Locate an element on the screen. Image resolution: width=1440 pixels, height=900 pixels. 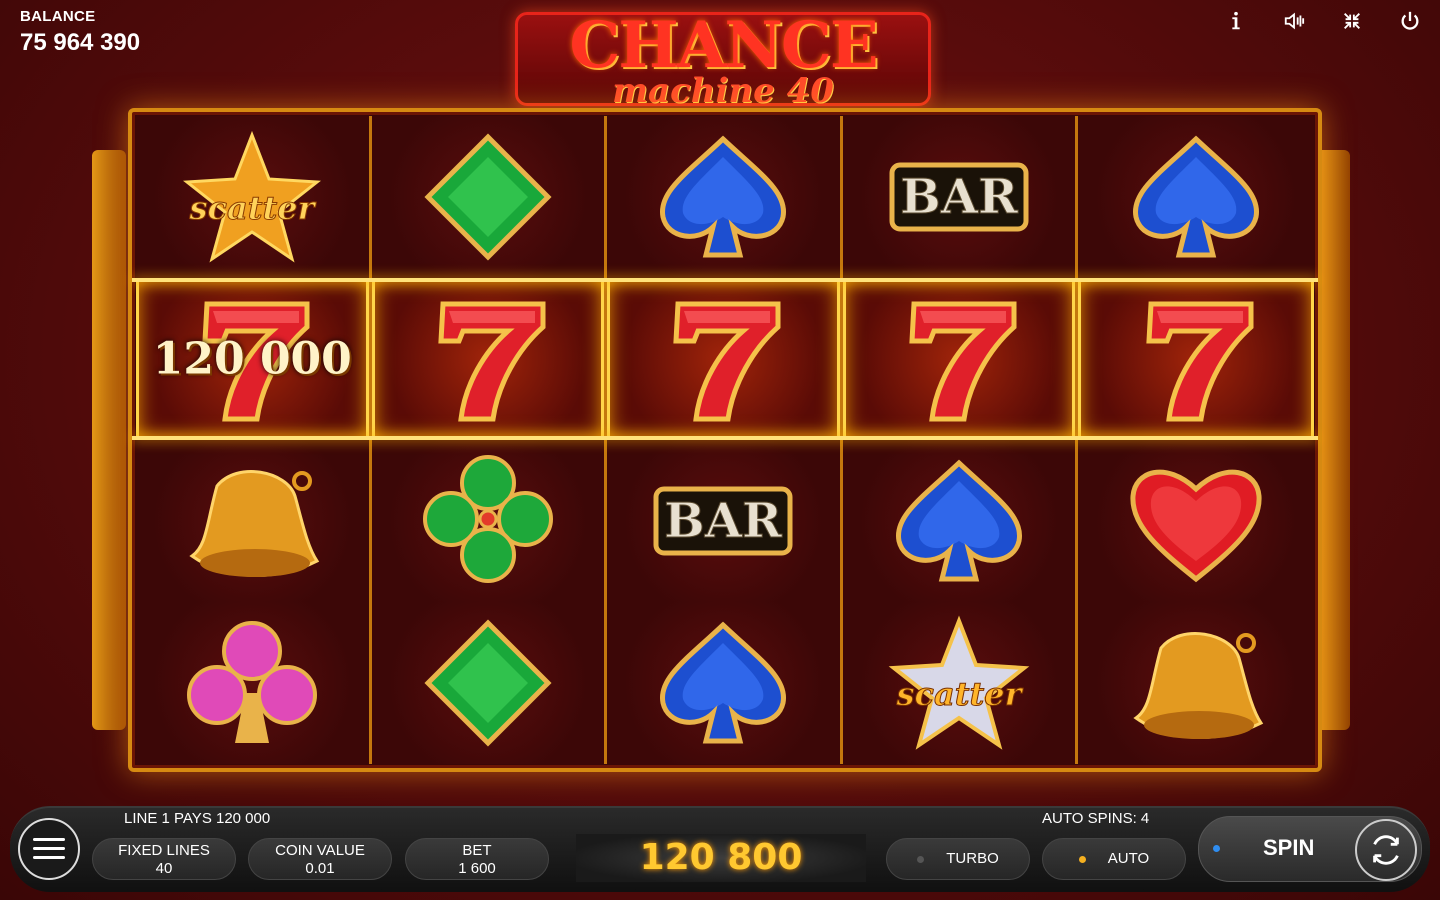
info-icon is located at coordinates (1236, 21).